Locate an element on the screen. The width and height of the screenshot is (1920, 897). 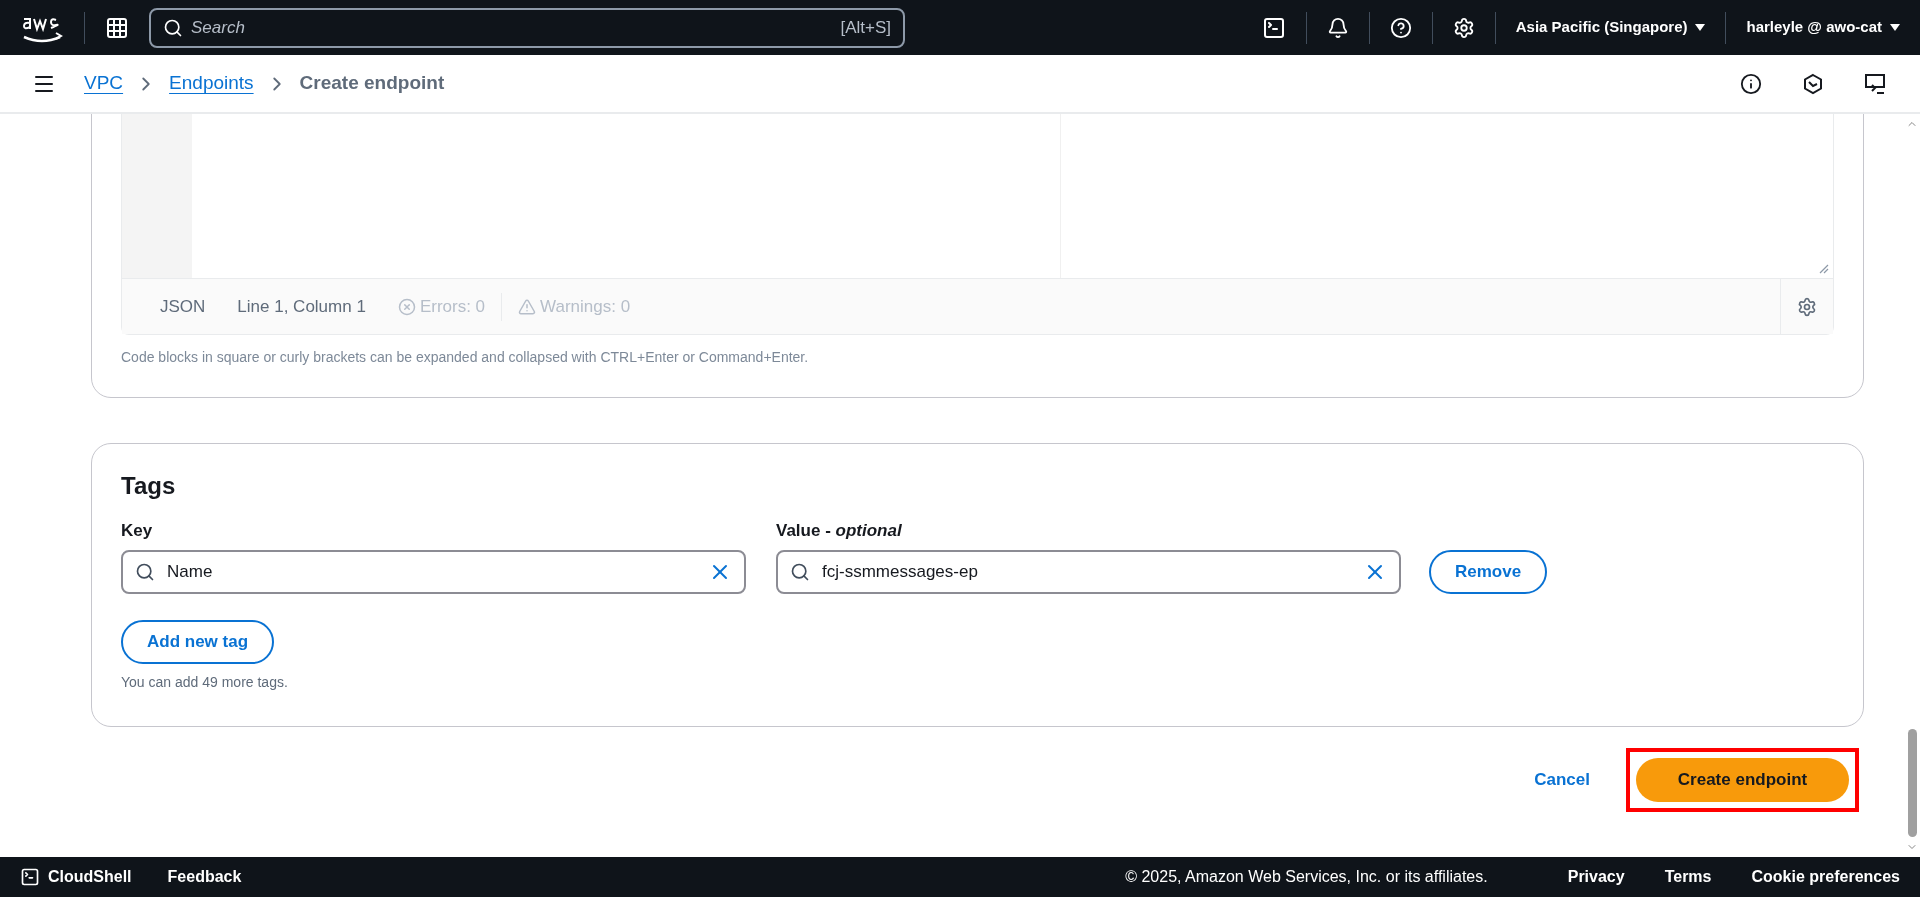
hexagon-icon is located at coordinates (1813, 83).